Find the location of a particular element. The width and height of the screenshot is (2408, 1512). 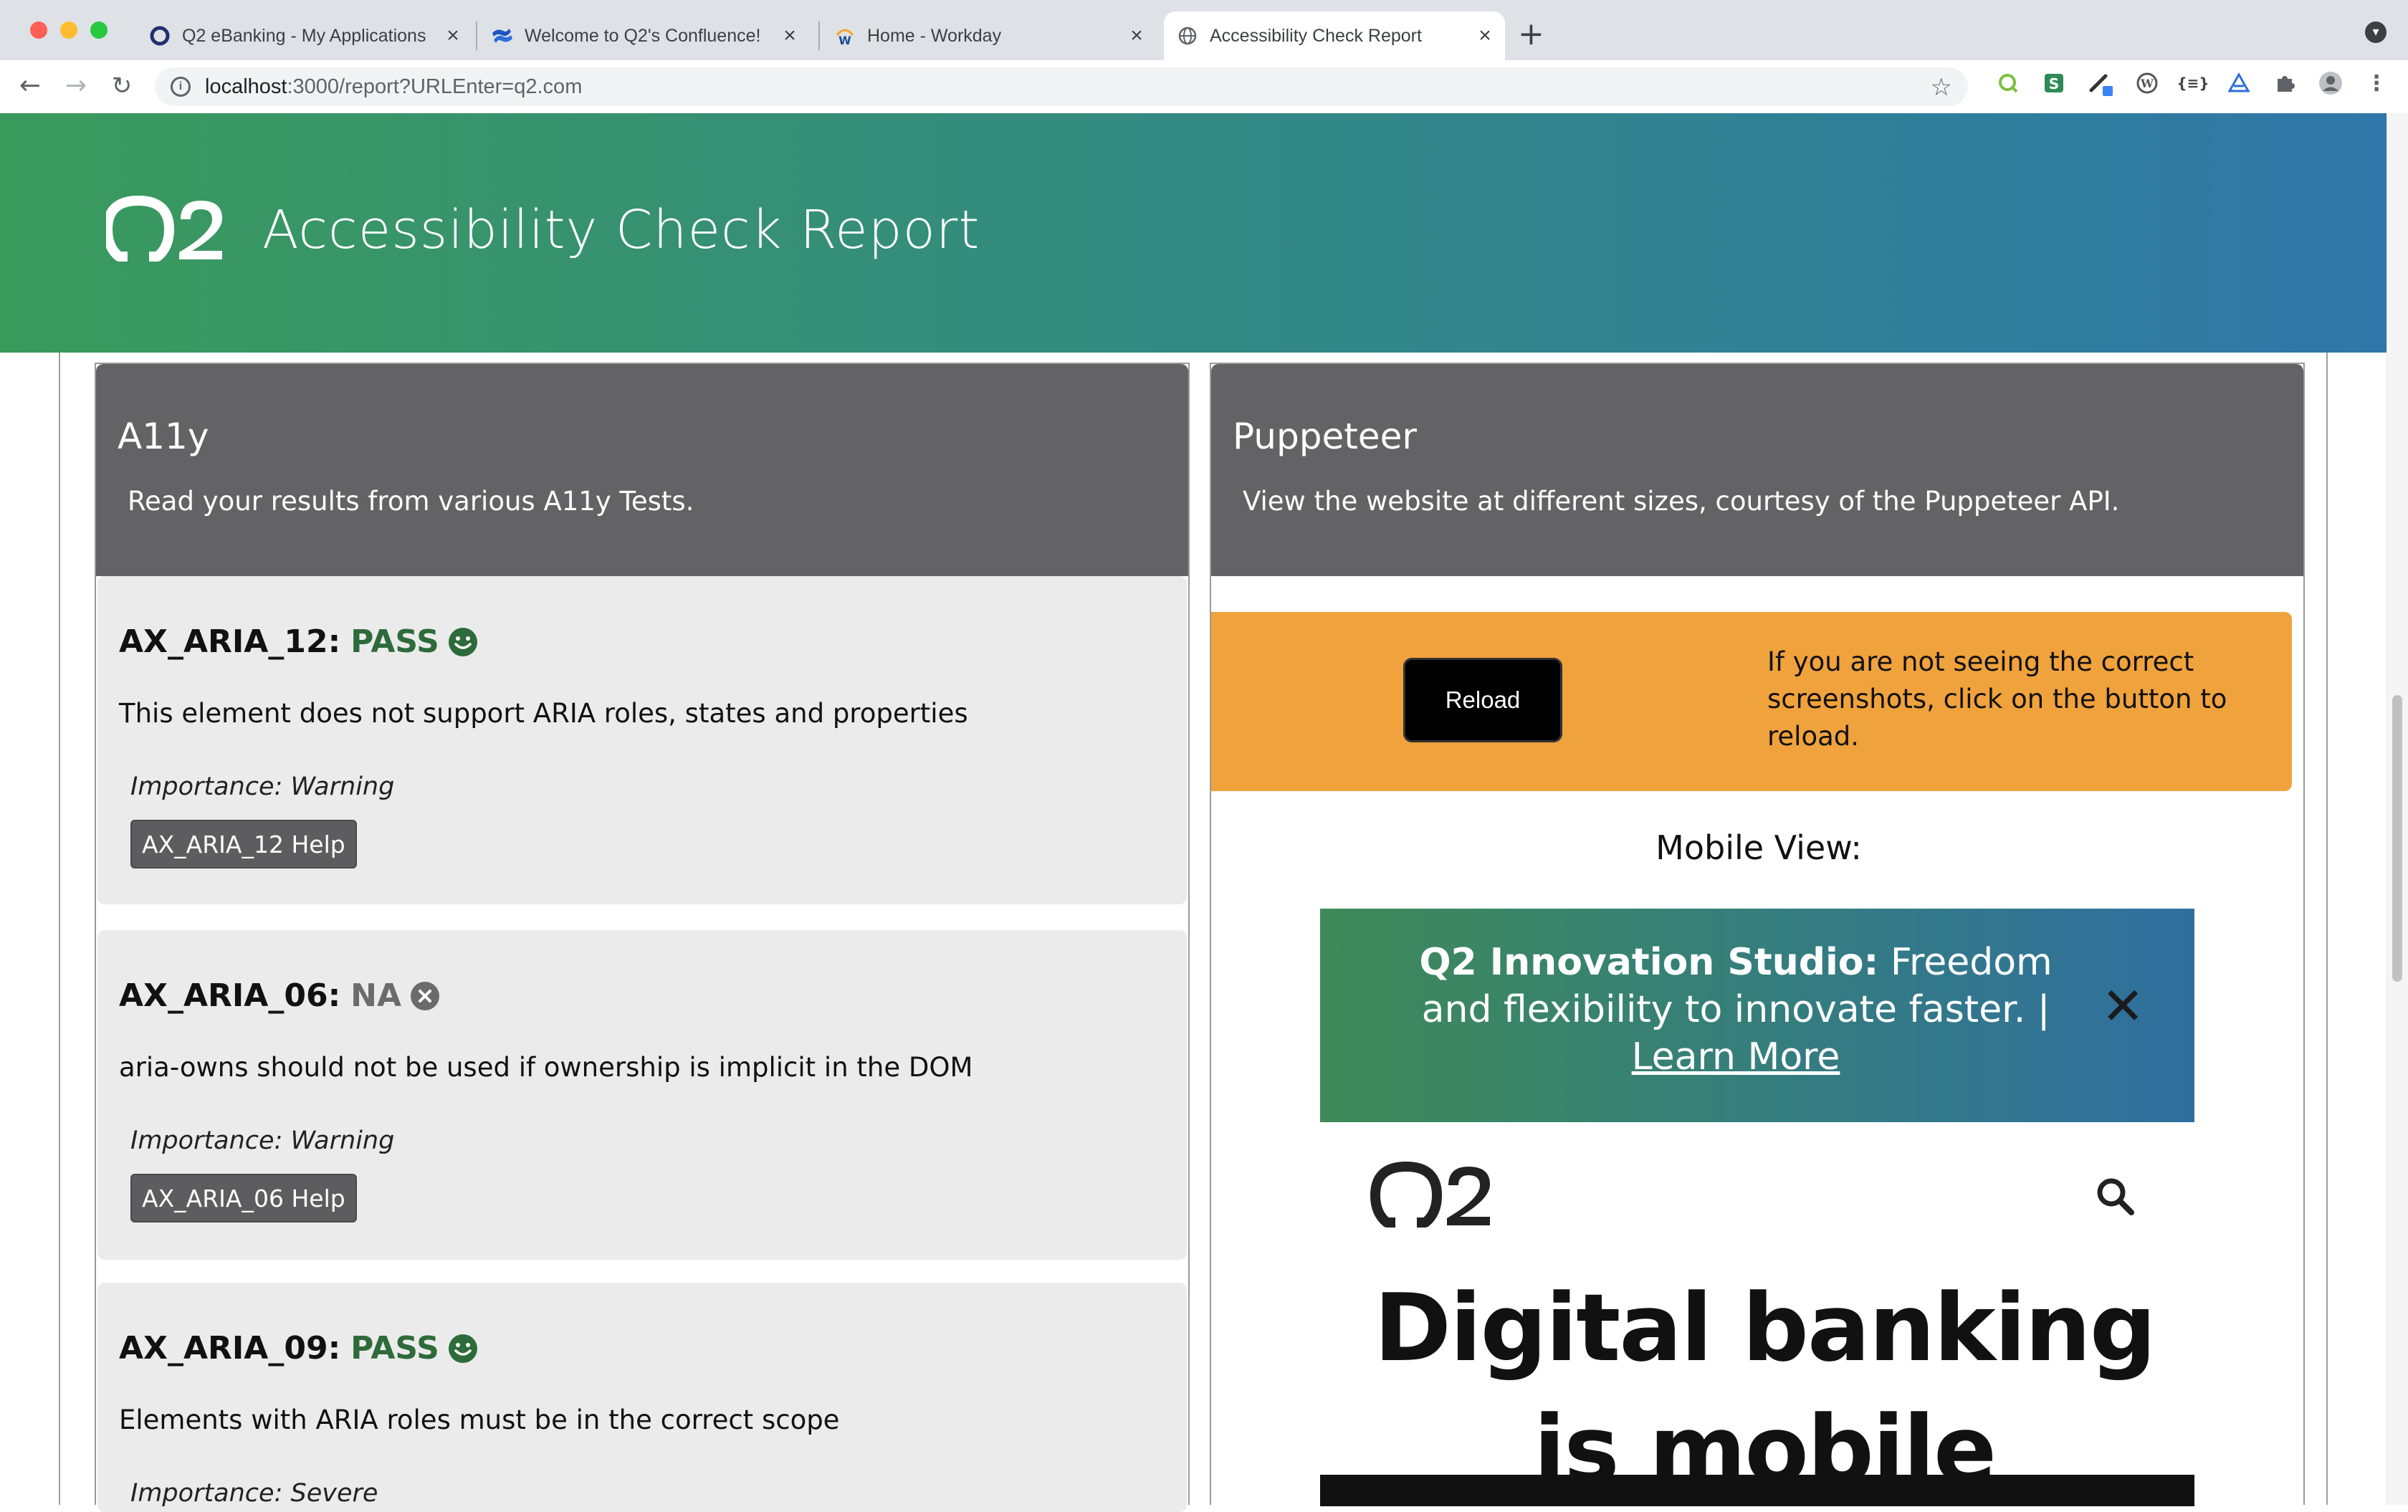

rule-title: AX_ARIA_09: PASS is located at coordinates (298, 1348).